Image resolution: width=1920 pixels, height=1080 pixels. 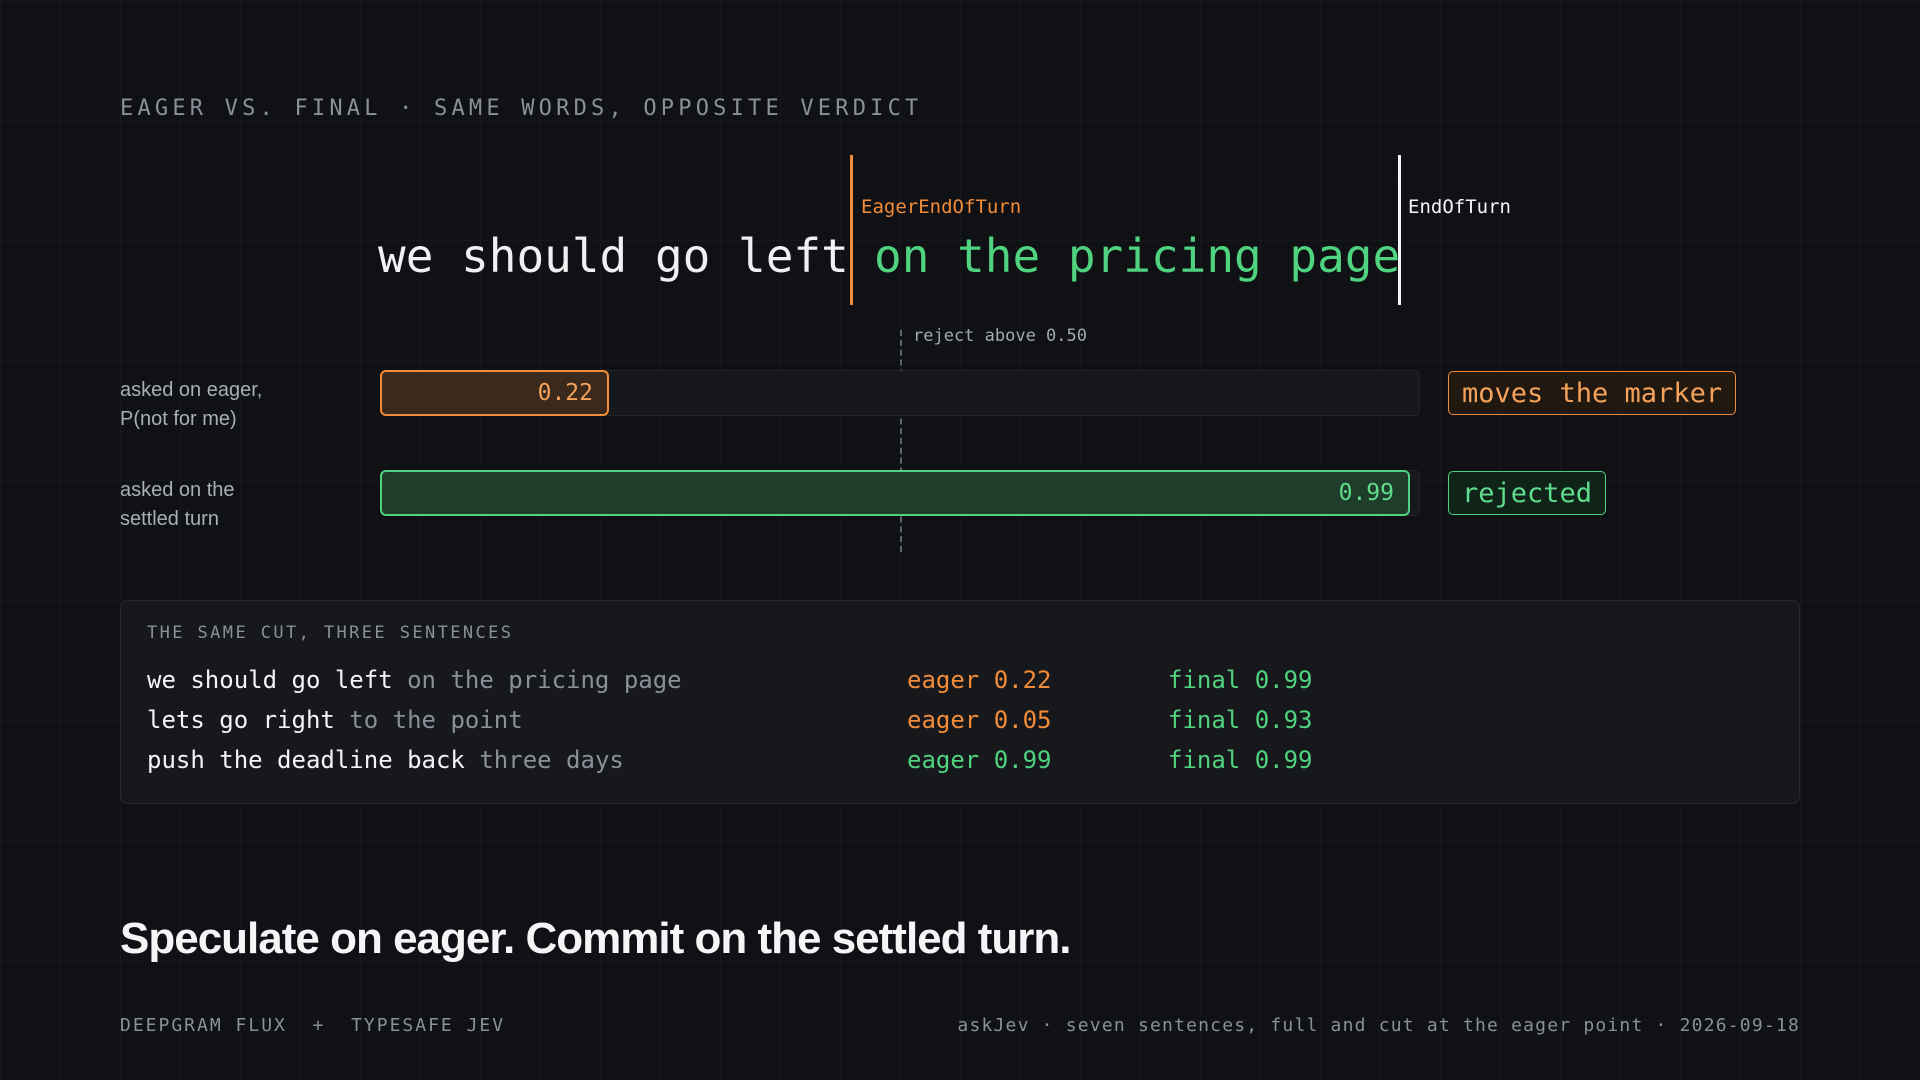 I want to click on end-of-turn-marker, so click(x=1399, y=230).